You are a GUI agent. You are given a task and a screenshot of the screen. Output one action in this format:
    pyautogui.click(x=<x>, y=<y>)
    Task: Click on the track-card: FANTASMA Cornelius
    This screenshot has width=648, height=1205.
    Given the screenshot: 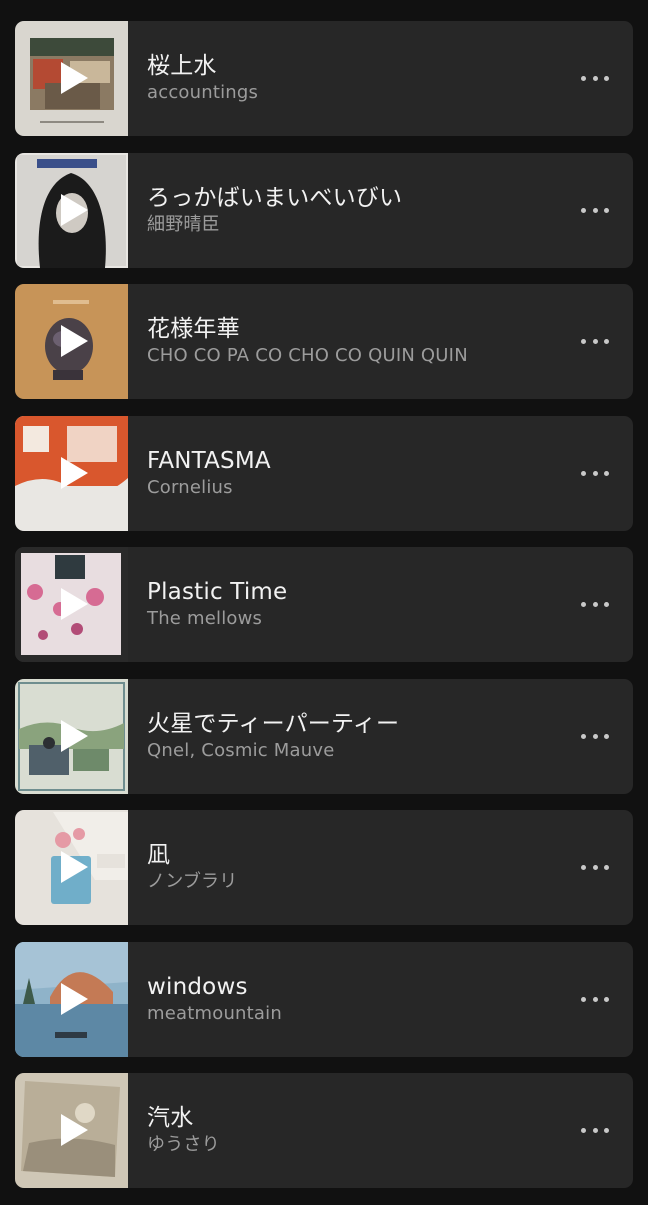 What is the action you would take?
    pyautogui.click(x=324, y=473)
    